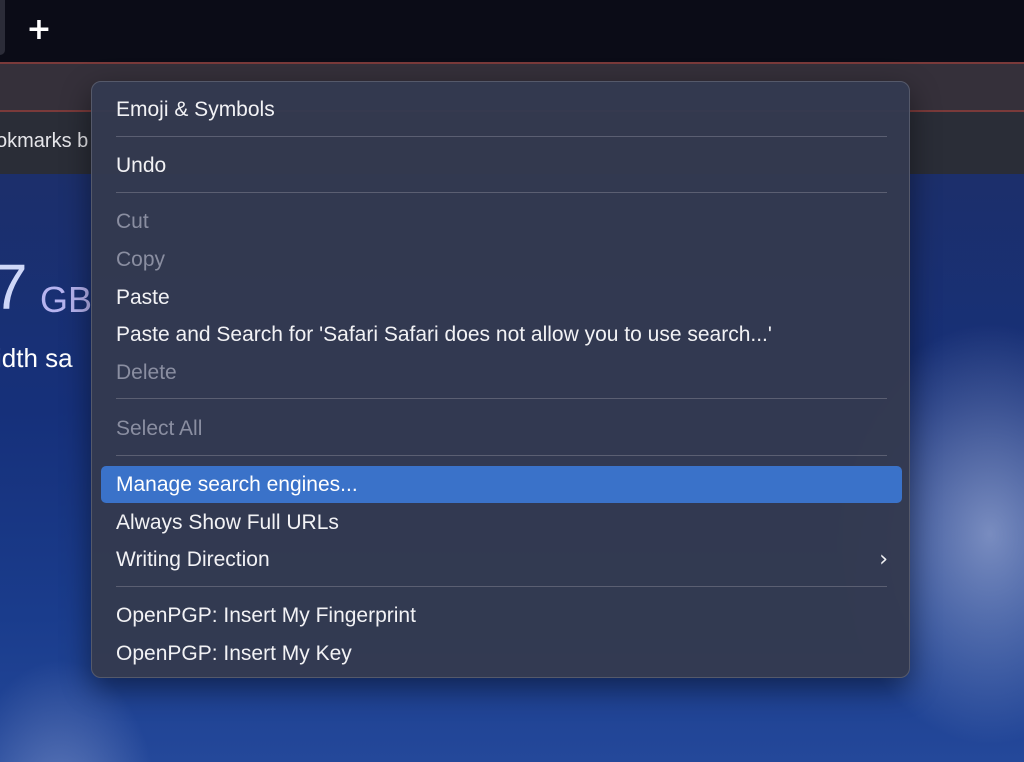 The width and height of the screenshot is (1024, 762). I want to click on menu-item-openpgp-insert-fingerprint: OpenPGP: Insert My Fingerprint, so click(501, 615).